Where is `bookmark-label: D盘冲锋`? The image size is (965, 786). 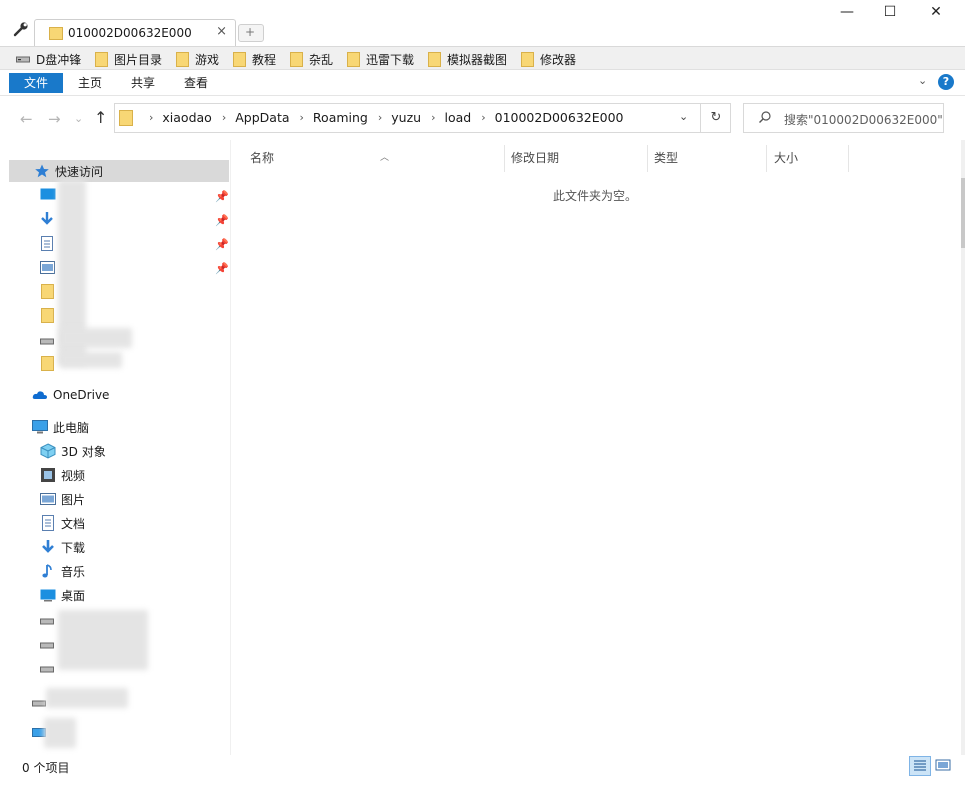 bookmark-label: D盘冲锋 is located at coordinates (59, 59).